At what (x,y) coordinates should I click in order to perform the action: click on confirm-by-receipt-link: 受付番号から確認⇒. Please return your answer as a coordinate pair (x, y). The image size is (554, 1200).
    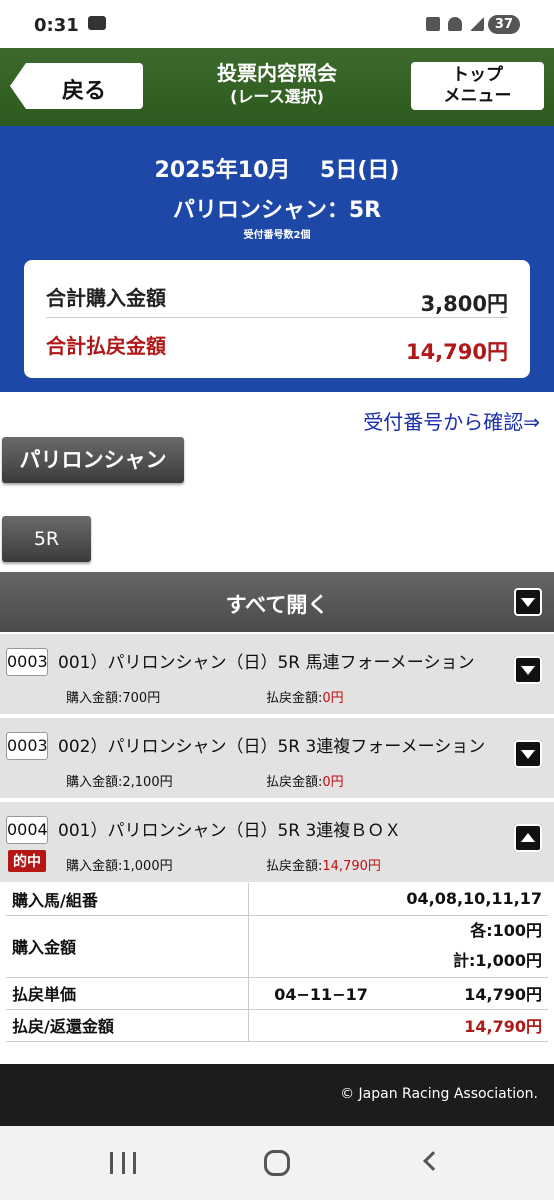
    Looking at the image, I should click on (451, 420).